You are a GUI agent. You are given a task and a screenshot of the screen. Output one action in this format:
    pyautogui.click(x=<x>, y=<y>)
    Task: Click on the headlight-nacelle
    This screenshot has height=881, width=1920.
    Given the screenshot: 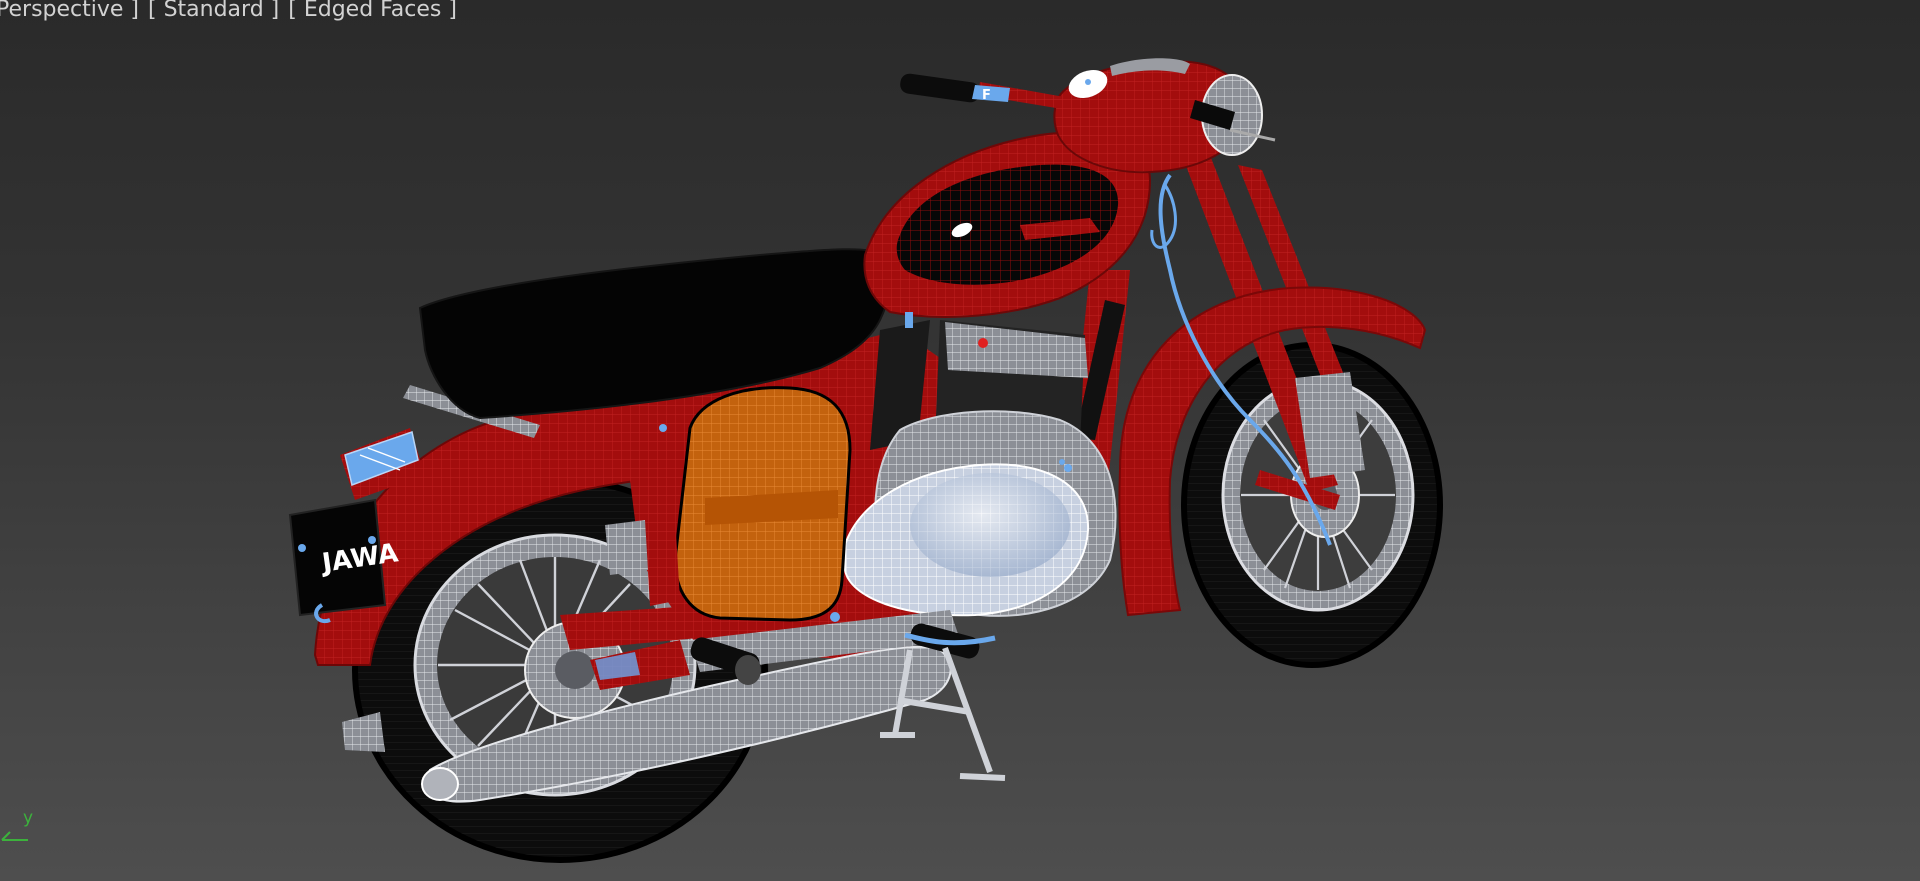 What is the action you would take?
    pyautogui.click(x=1164, y=116)
    